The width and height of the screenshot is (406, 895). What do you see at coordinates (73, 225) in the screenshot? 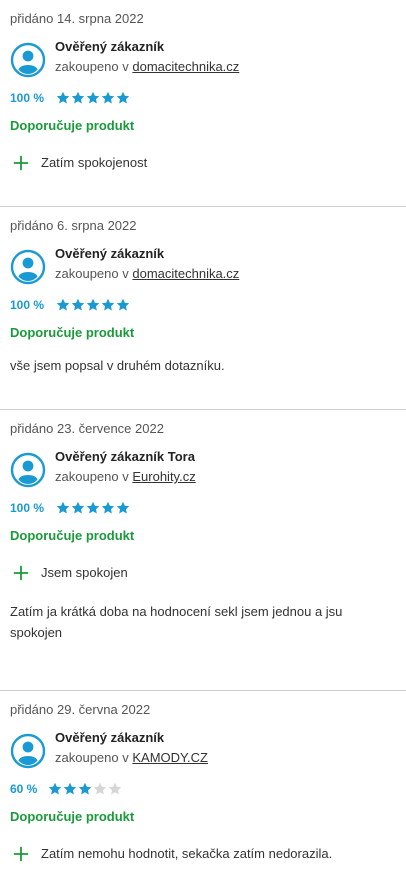
I see `review-date: přidáno 6. srpna 2022` at bounding box center [73, 225].